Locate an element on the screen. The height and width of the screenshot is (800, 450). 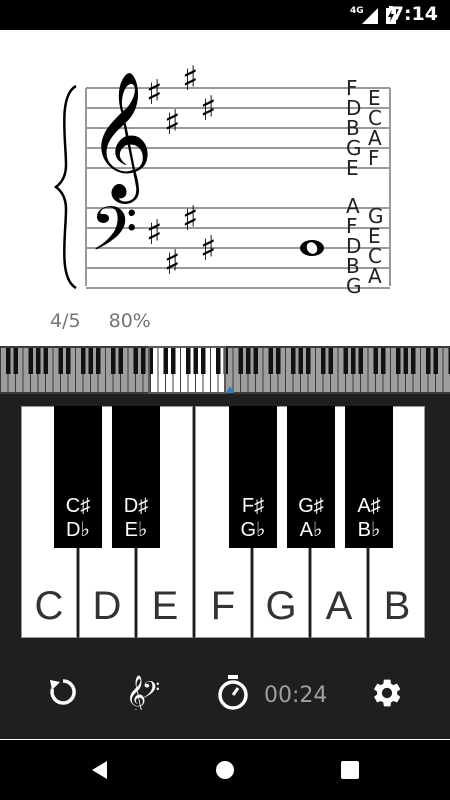
replay-icon is located at coordinates (63, 692).